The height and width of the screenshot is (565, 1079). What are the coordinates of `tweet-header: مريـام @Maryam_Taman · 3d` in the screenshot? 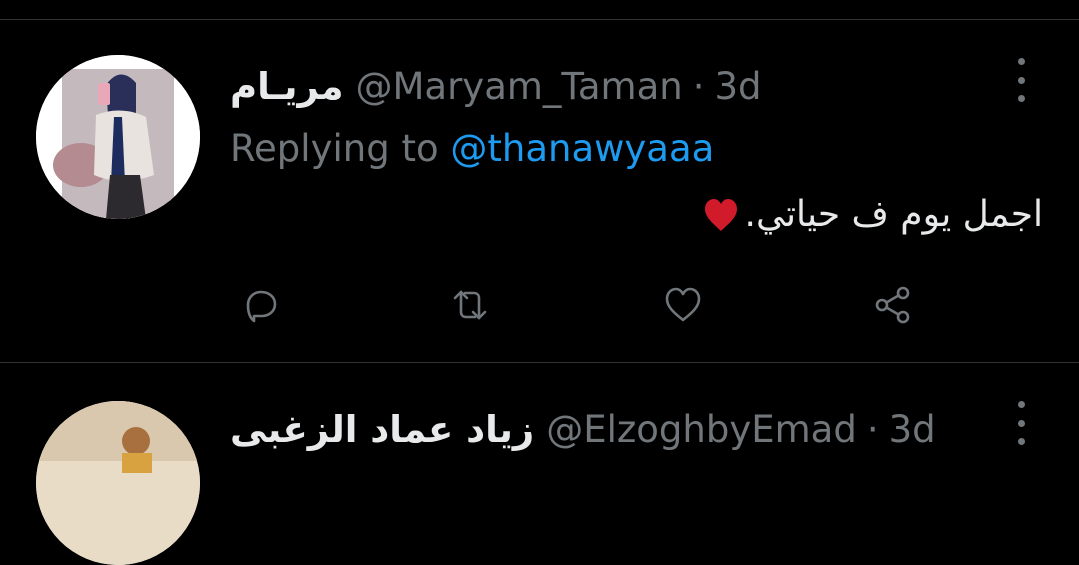 It's located at (496, 87).